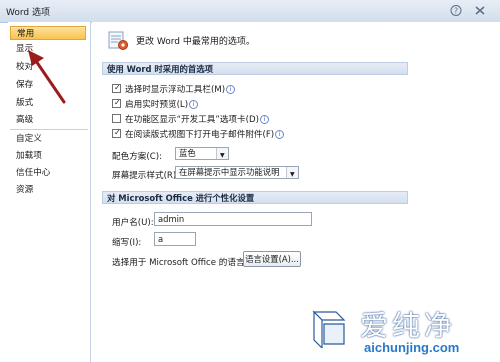 Image resolution: width=500 pixels, height=362 pixels. What do you see at coordinates (116, 118) in the screenshot?
I see `option-checkbox-developer-tab` at bounding box center [116, 118].